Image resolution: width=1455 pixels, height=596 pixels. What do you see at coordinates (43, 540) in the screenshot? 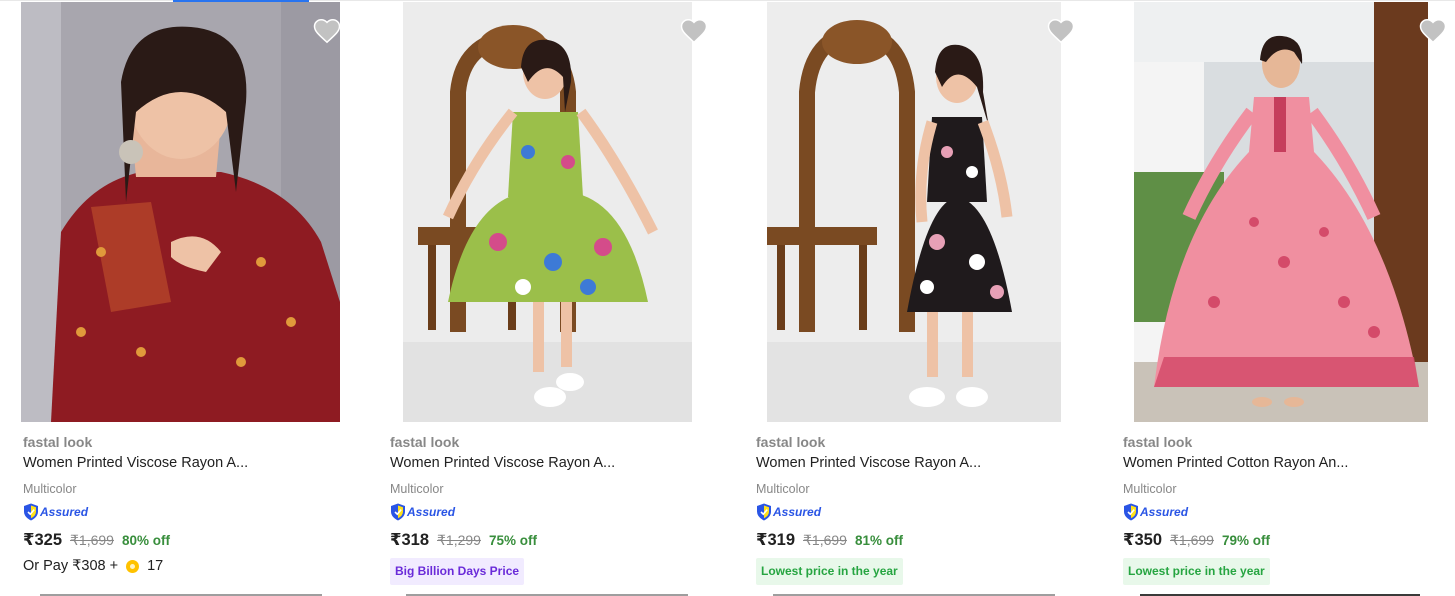
I see `selling-price: ₹325` at bounding box center [43, 540].